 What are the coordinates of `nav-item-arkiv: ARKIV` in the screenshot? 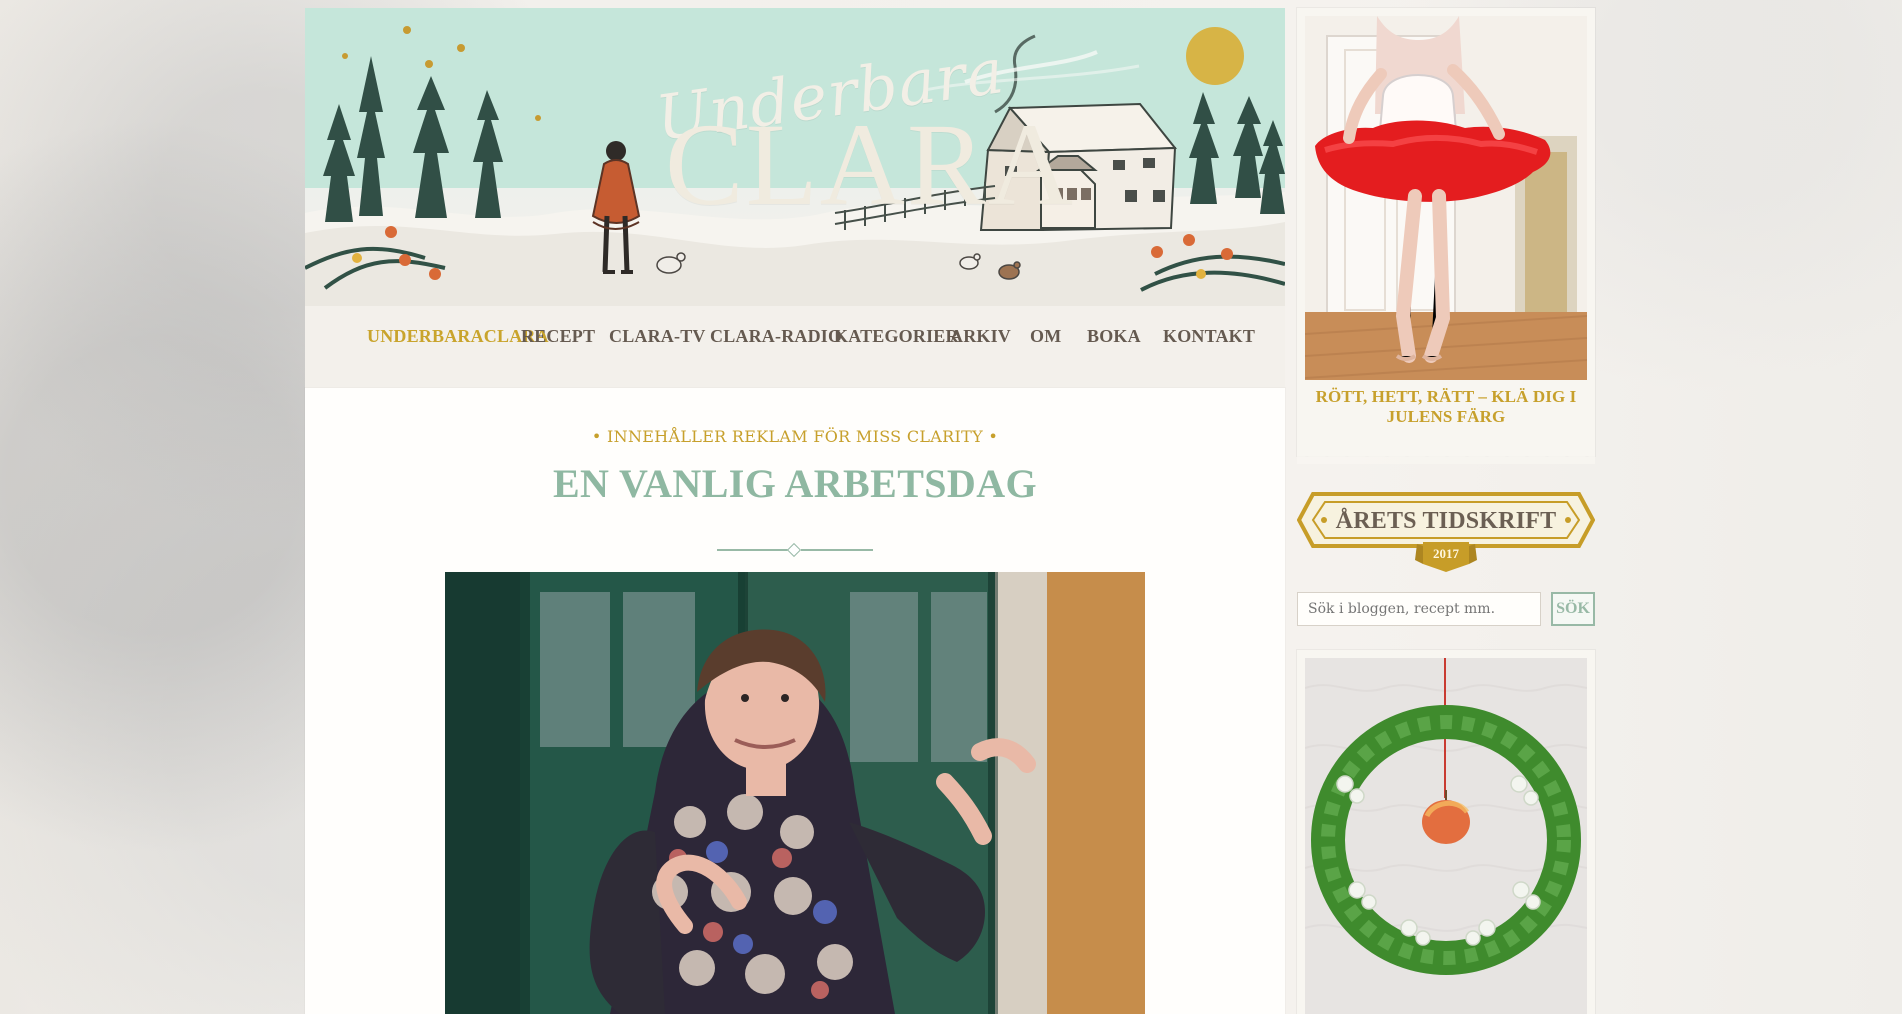 It's located at (980, 336).